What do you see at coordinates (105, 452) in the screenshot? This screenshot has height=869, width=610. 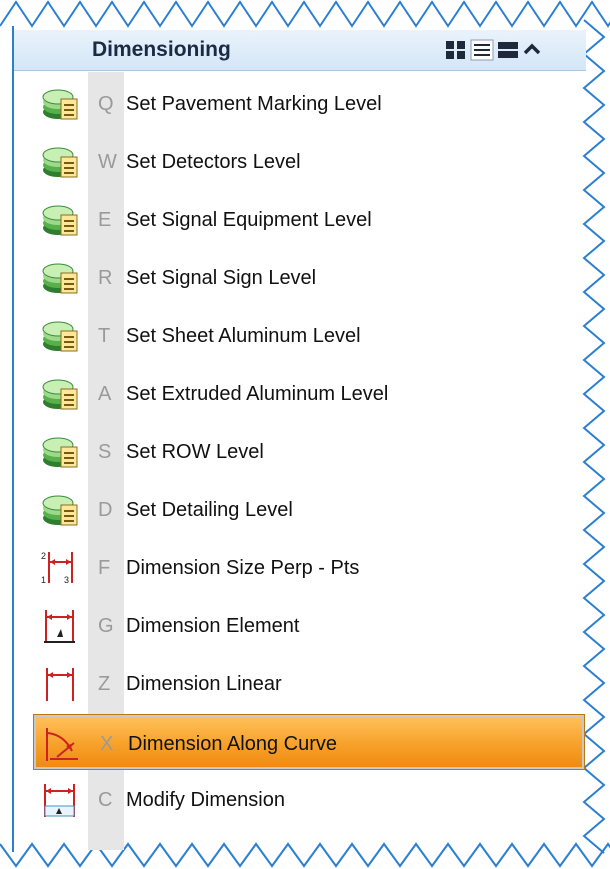 I see `shortcut-key: S` at bounding box center [105, 452].